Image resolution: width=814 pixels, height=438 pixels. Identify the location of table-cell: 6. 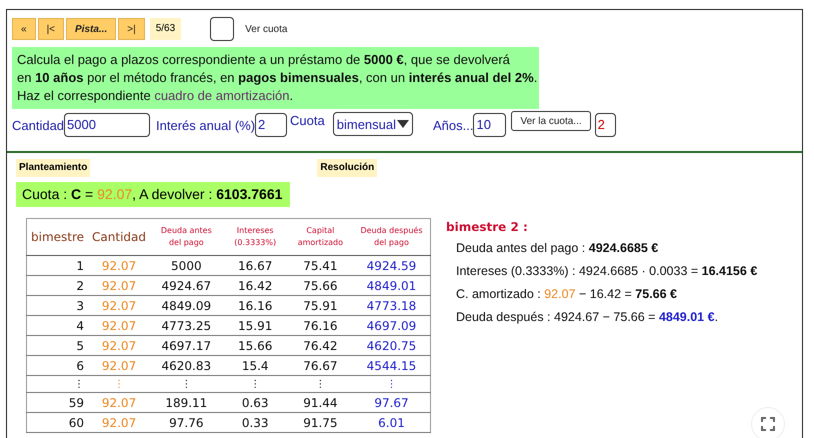
(57, 366).